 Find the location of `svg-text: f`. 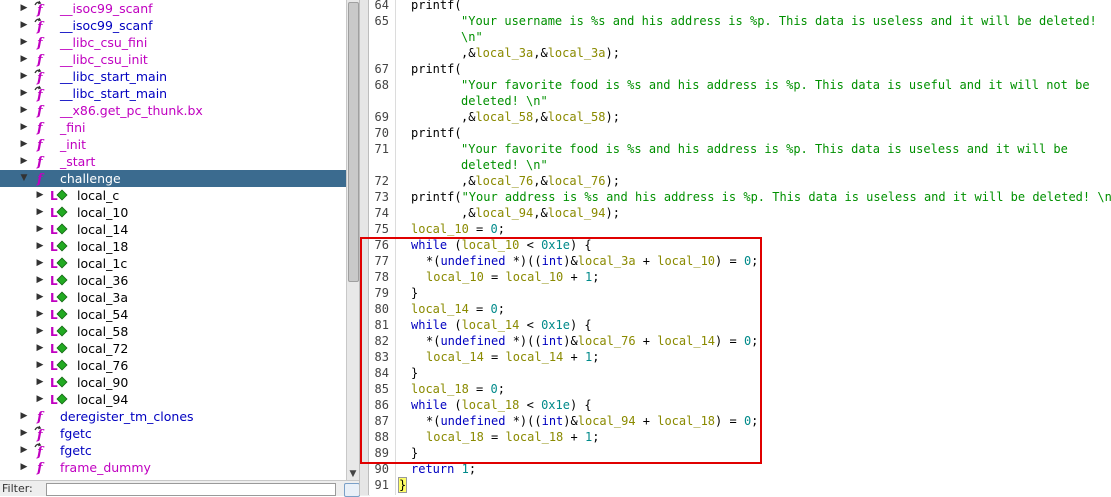

svg-text: f is located at coordinates (40, 27).